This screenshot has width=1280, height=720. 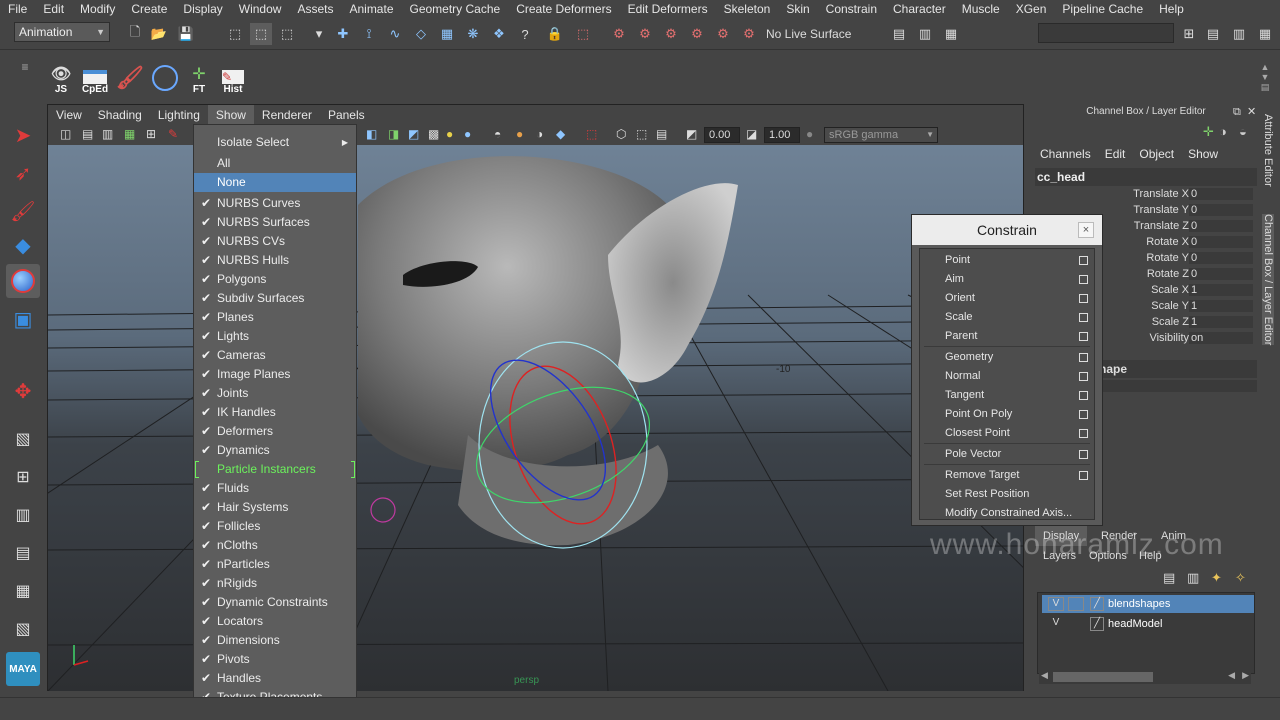 I want to click on select-component-icon: ⬚, so click(x=287, y=34).